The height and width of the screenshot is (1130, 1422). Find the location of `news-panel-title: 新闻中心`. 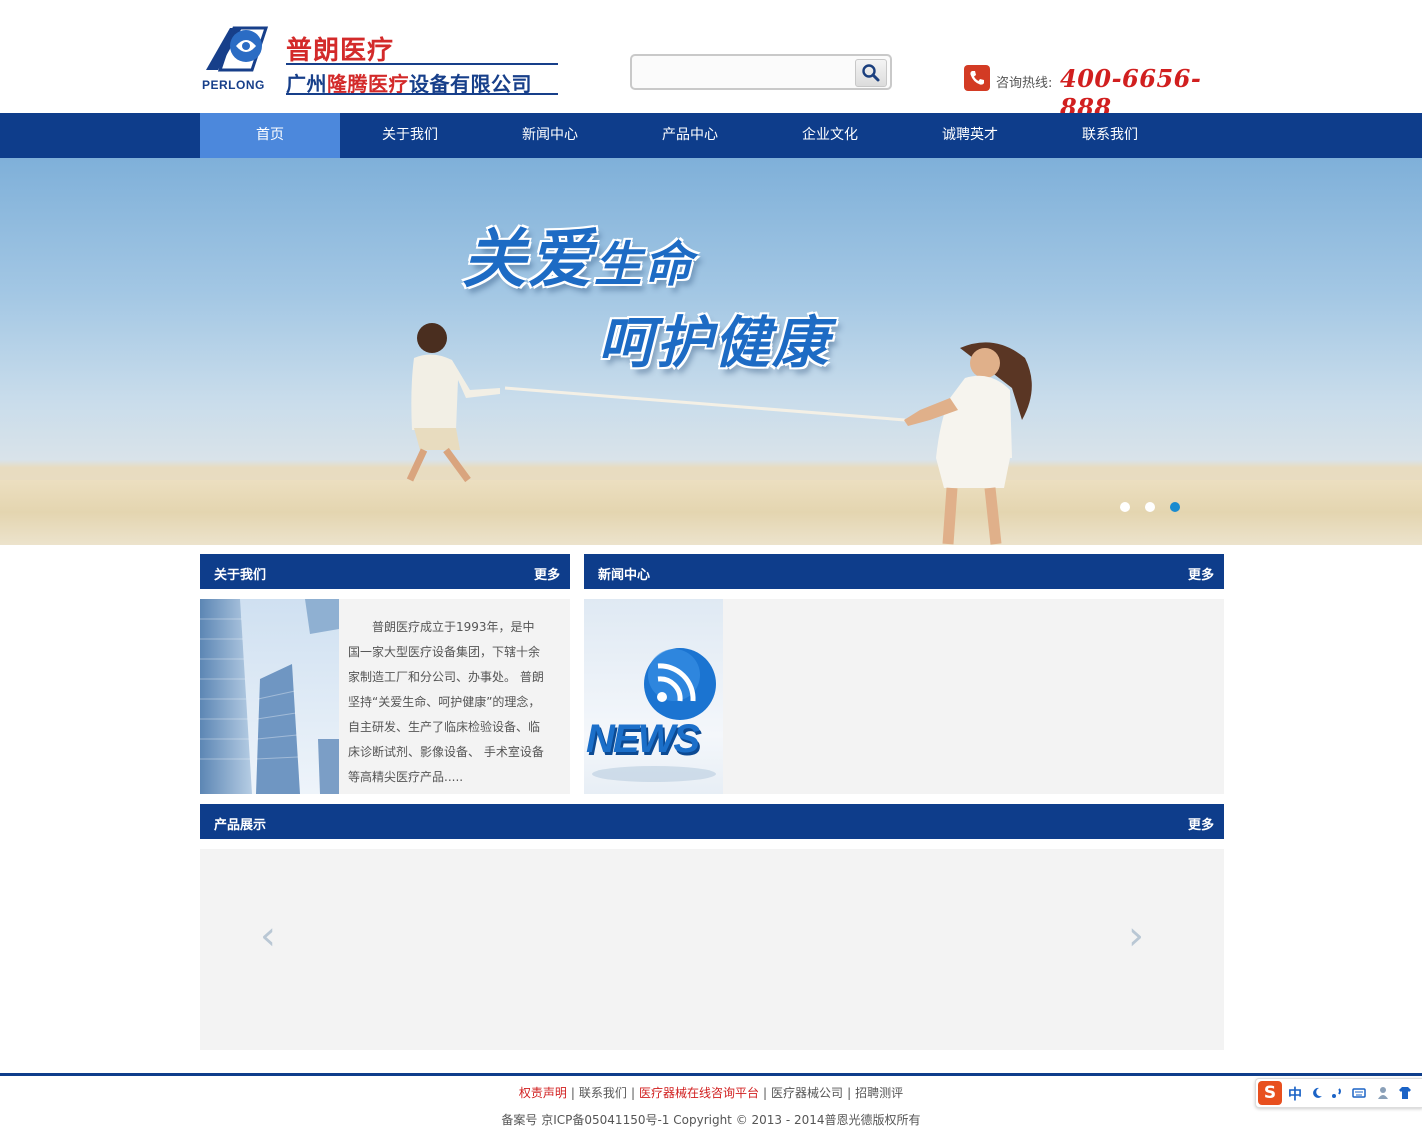

news-panel-title: 新闻中心 is located at coordinates (624, 575).